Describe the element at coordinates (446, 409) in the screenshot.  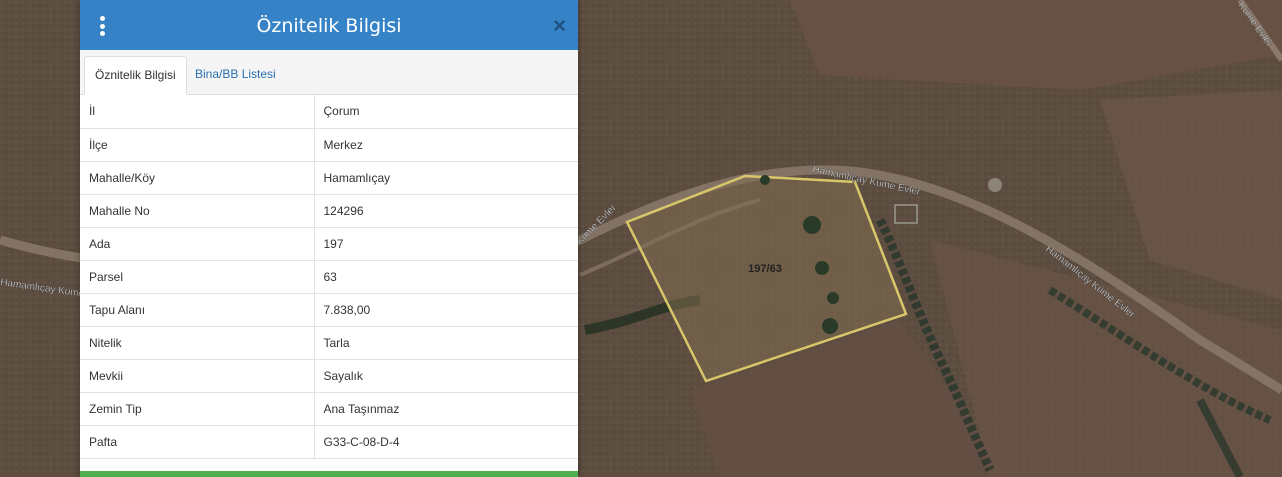
I see `attribute-value: Ana Taşınmaz` at that location.